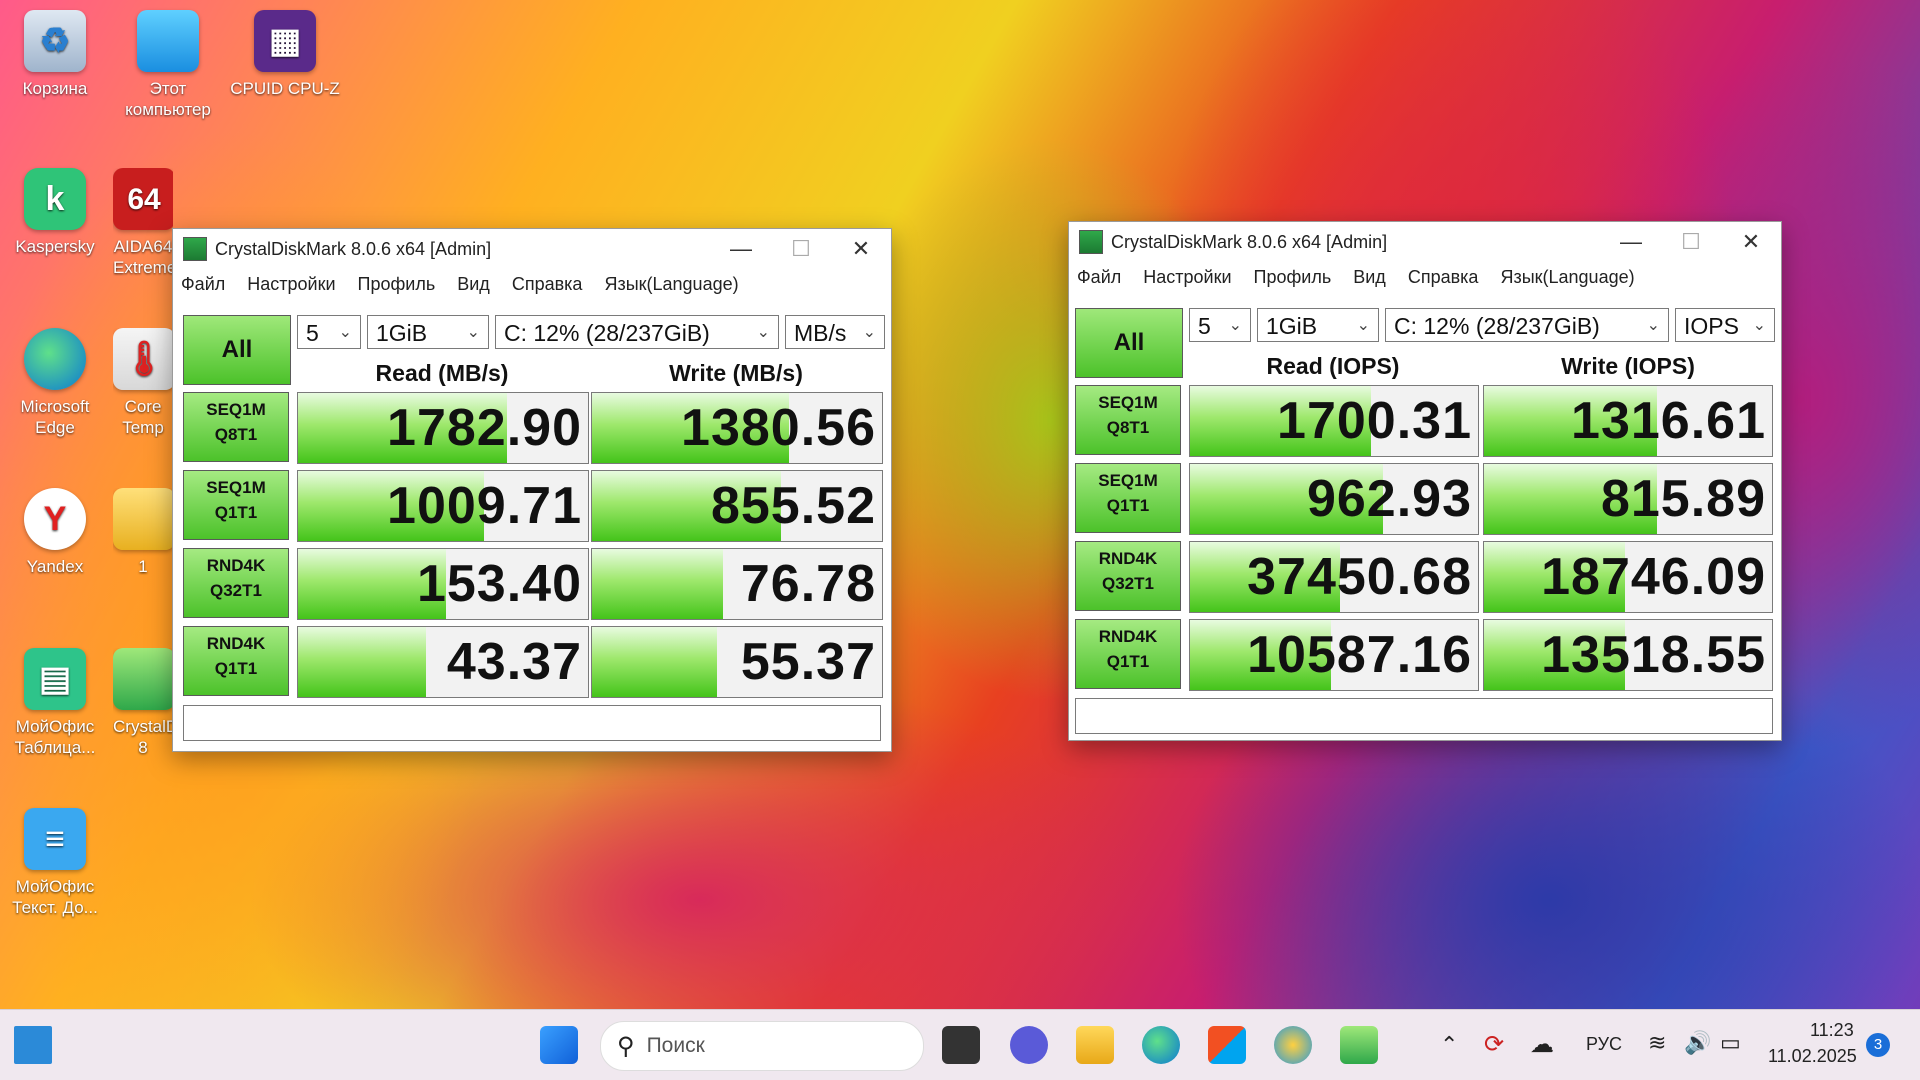 Image resolution: width=1920 pixels, height=1080 pixels. Describe the element at coordinates (559, 1045) in the screenshot. I see `start-icon` at that location.